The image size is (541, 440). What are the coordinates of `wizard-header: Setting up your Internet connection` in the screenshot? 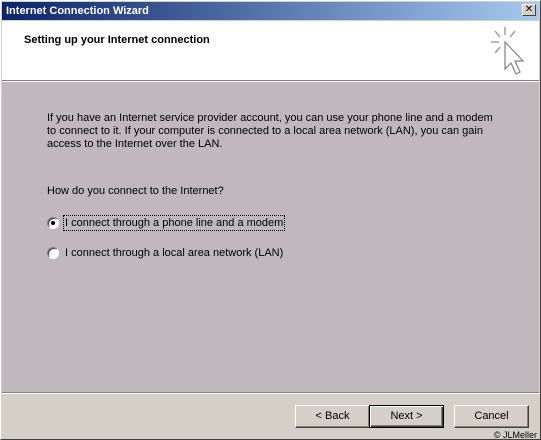 It's located at (270, 51).